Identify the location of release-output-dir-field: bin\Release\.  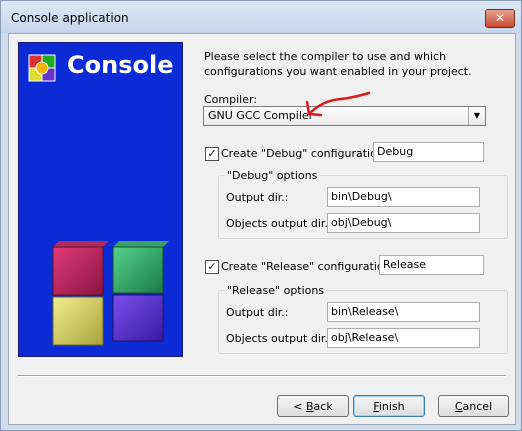
(403, 312).